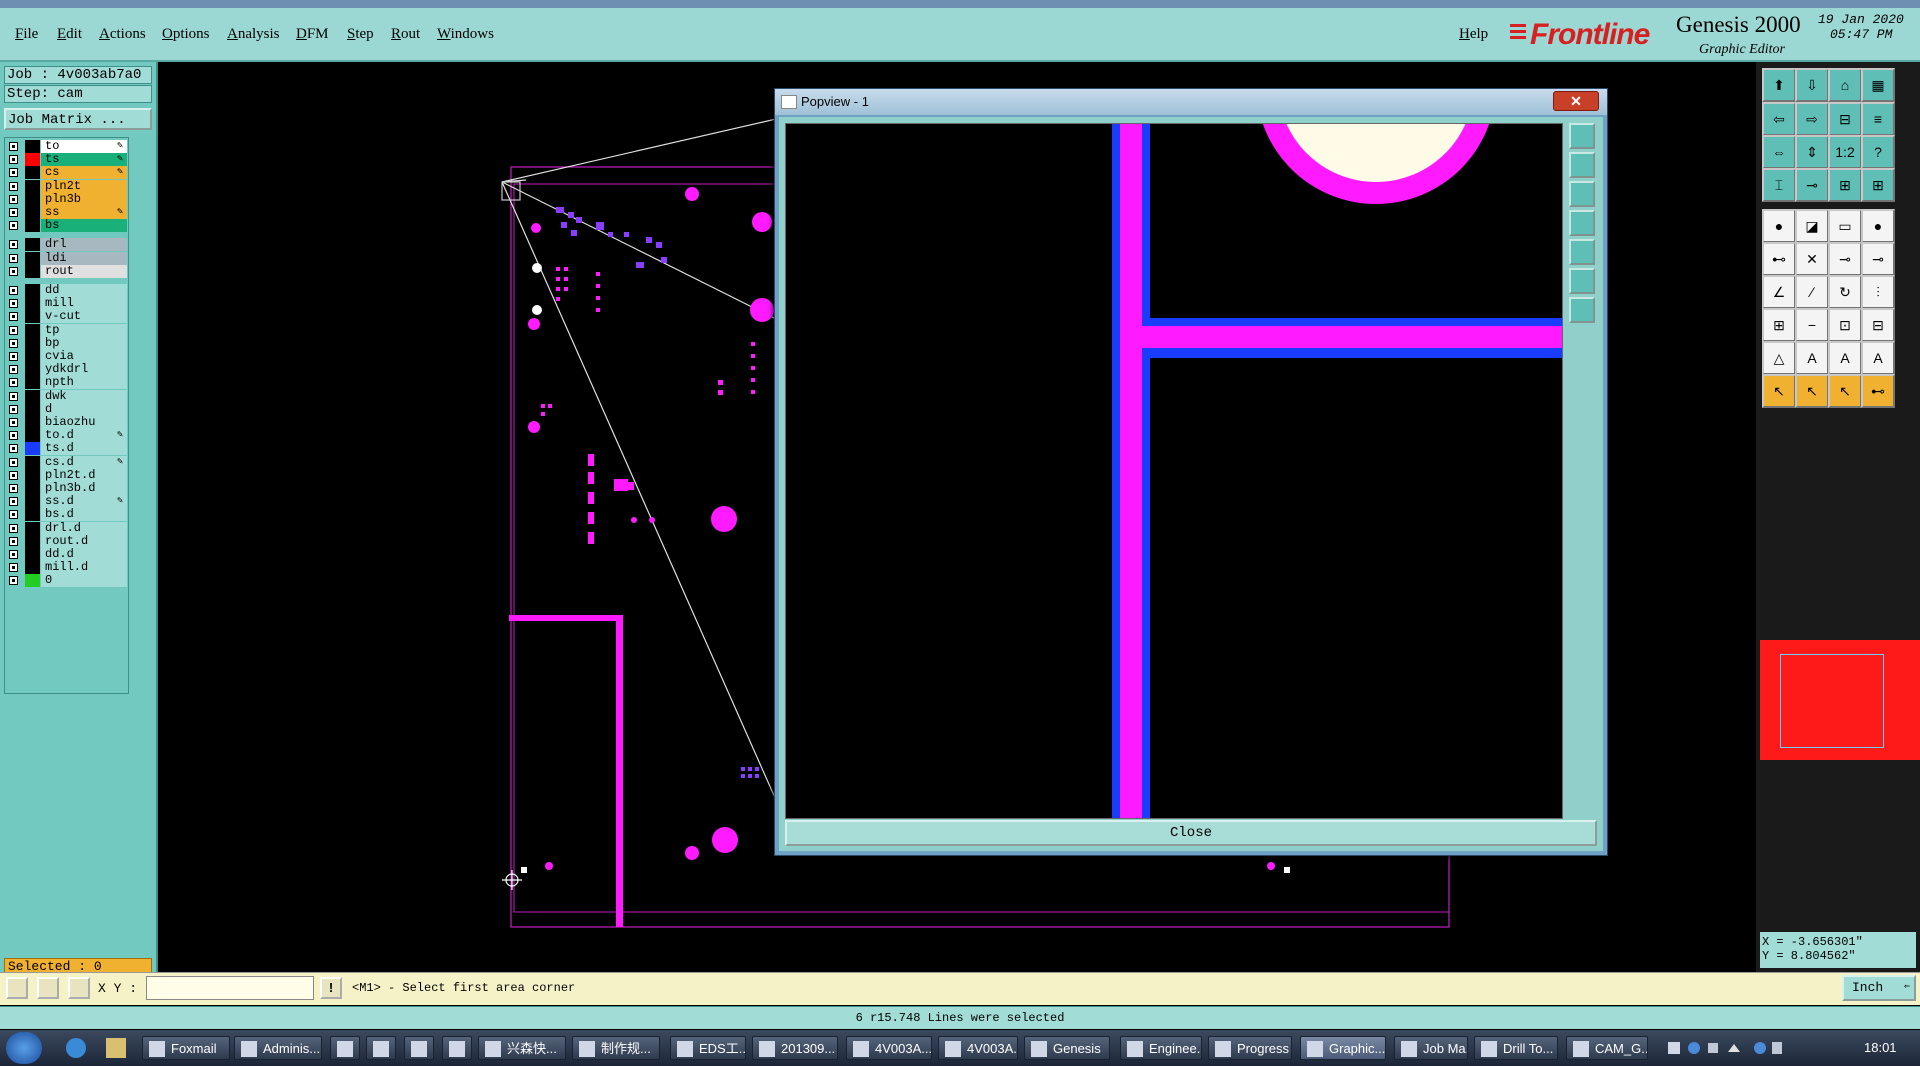 This screenshot has height=1066, width=1920. What do you see at coordinates (84, 396) in the screenshot?
I see `layer-name: dwk` at bounding box center [84, 396].